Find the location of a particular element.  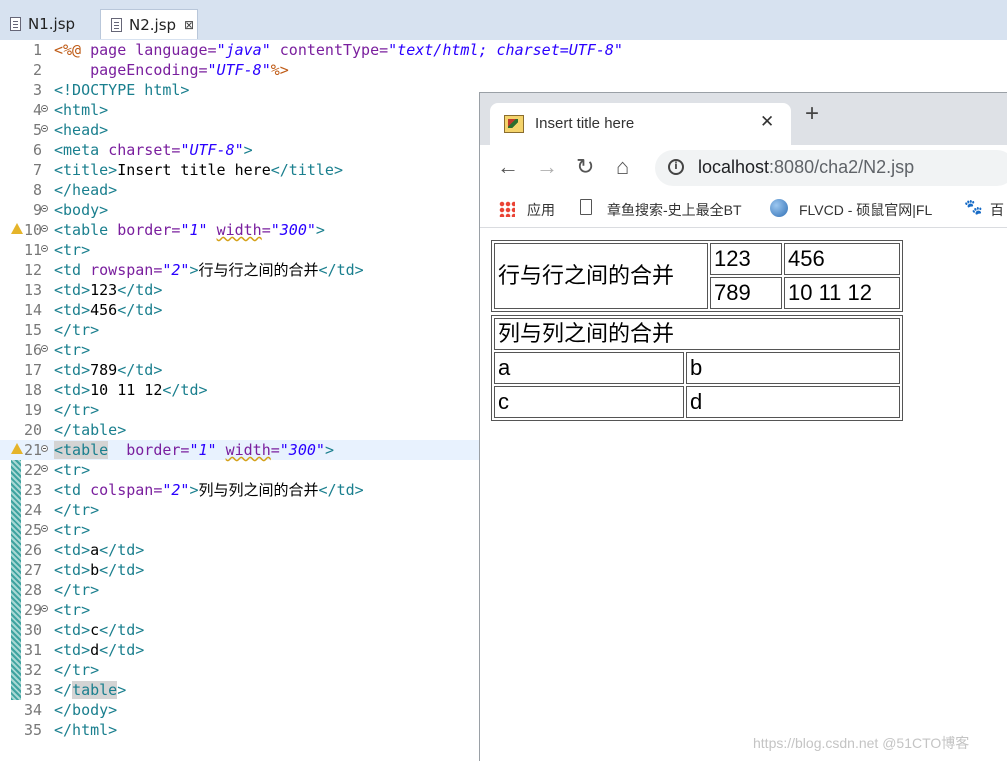

line-number: 19 is located at coordinates (32, 410).